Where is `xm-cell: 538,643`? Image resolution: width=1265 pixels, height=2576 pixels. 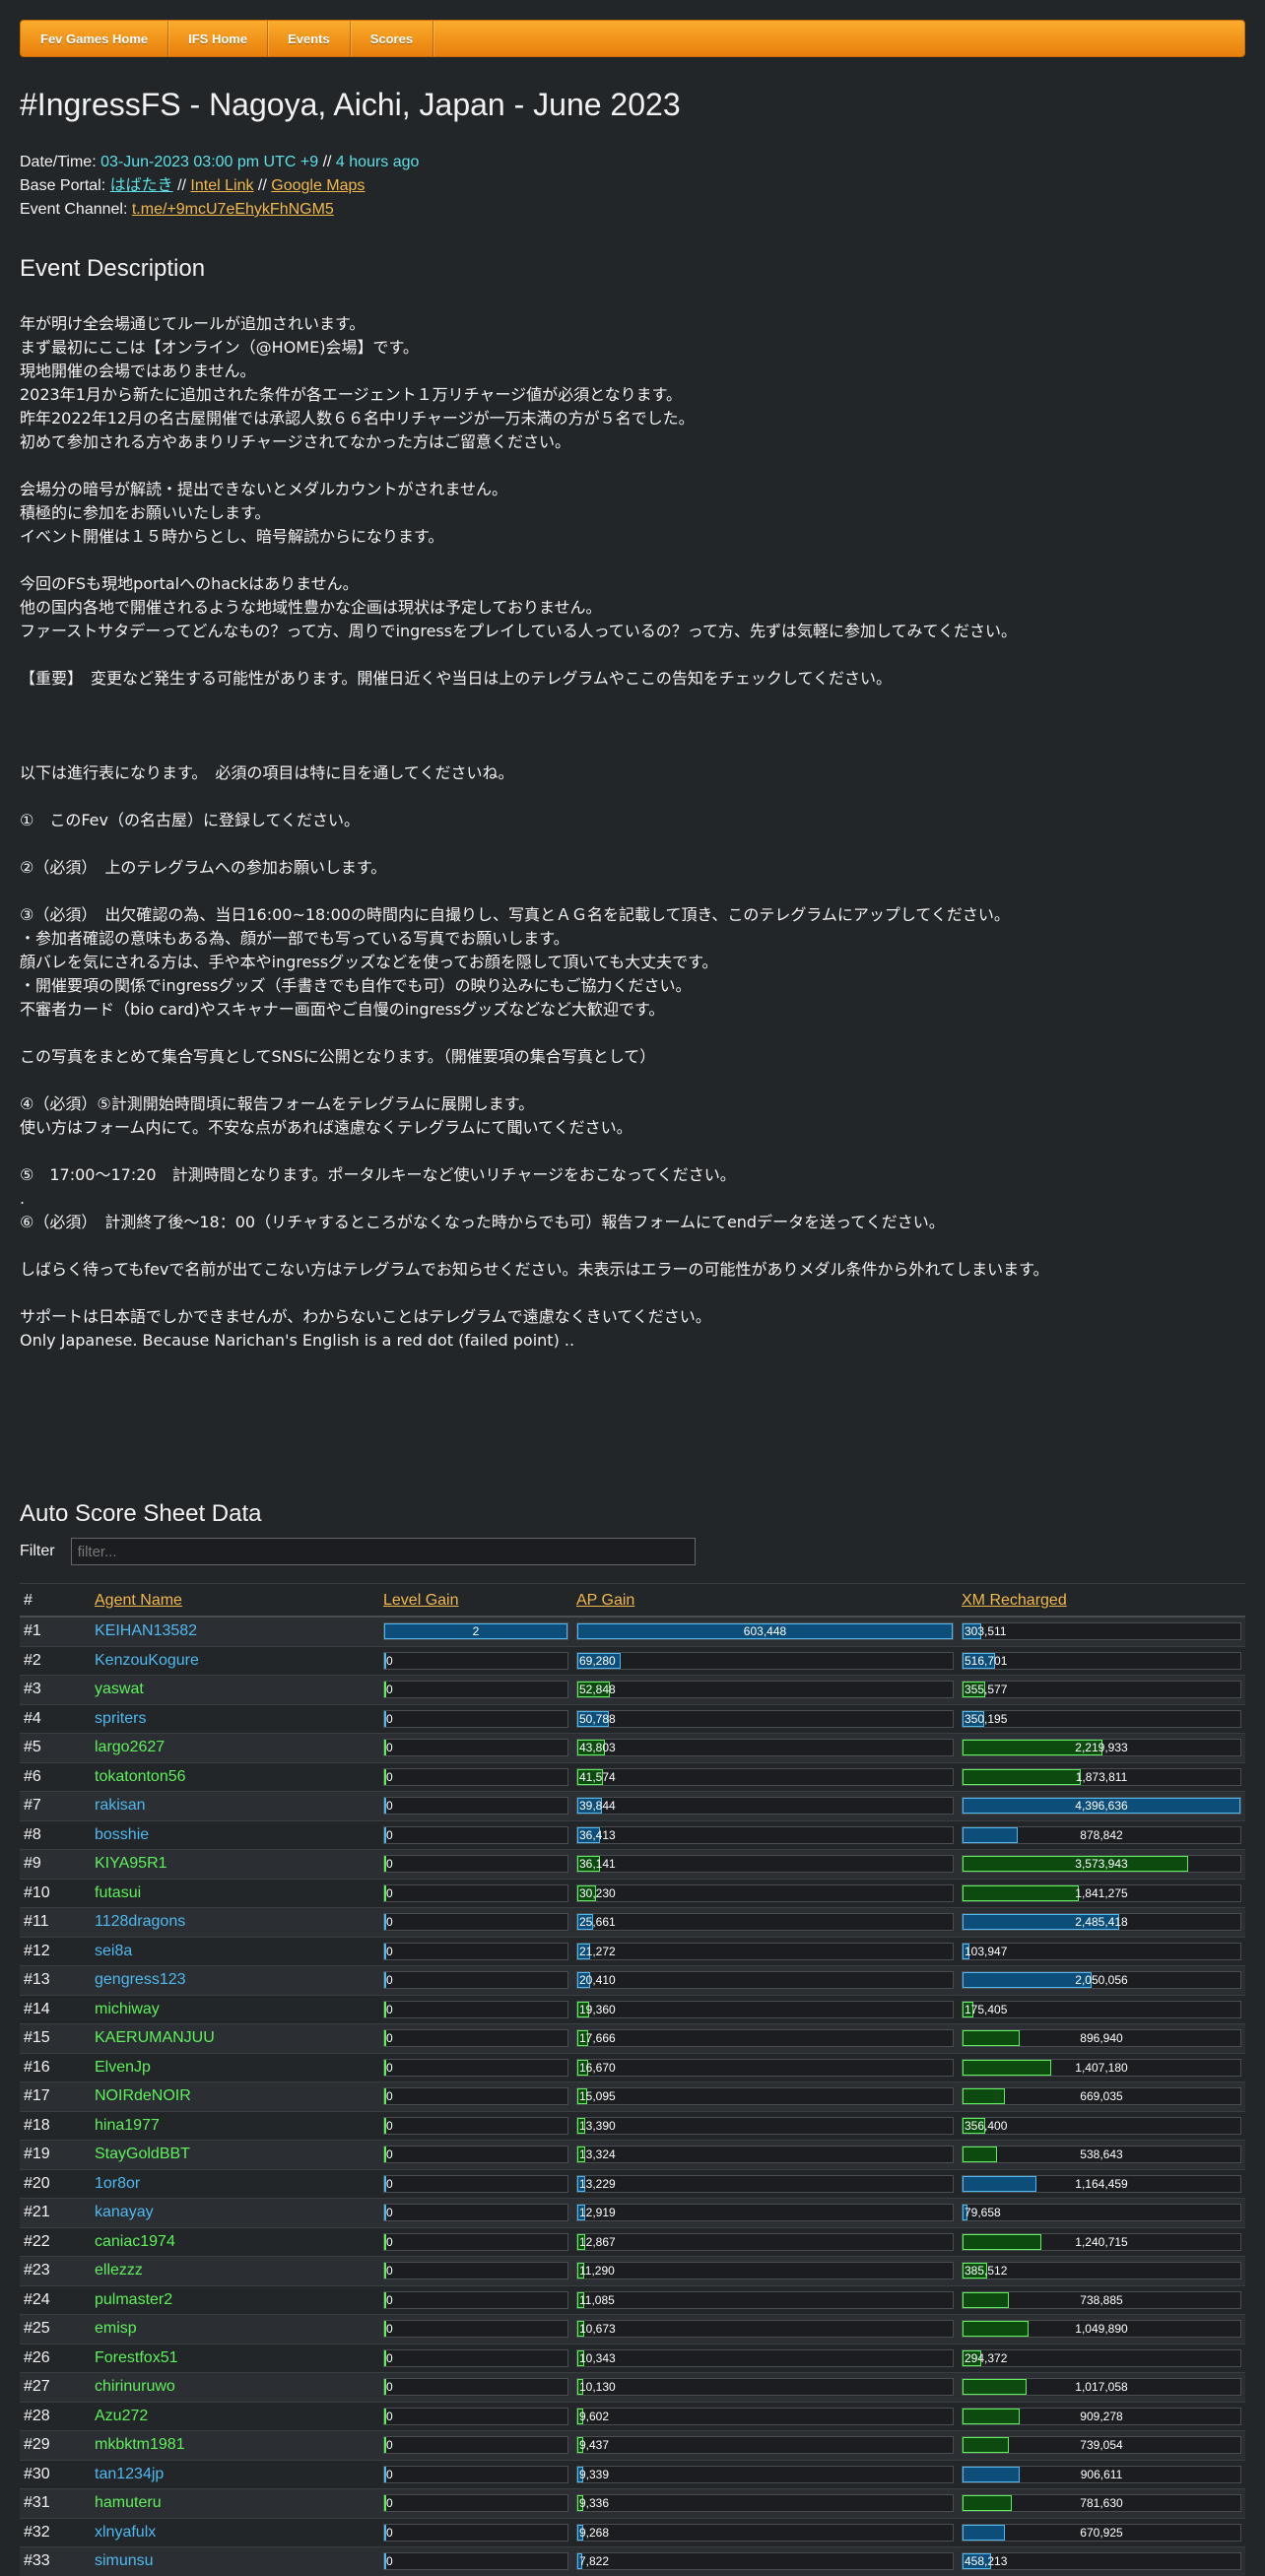
xm-cell: 538,643 is located at coordinates (1101, 2155).